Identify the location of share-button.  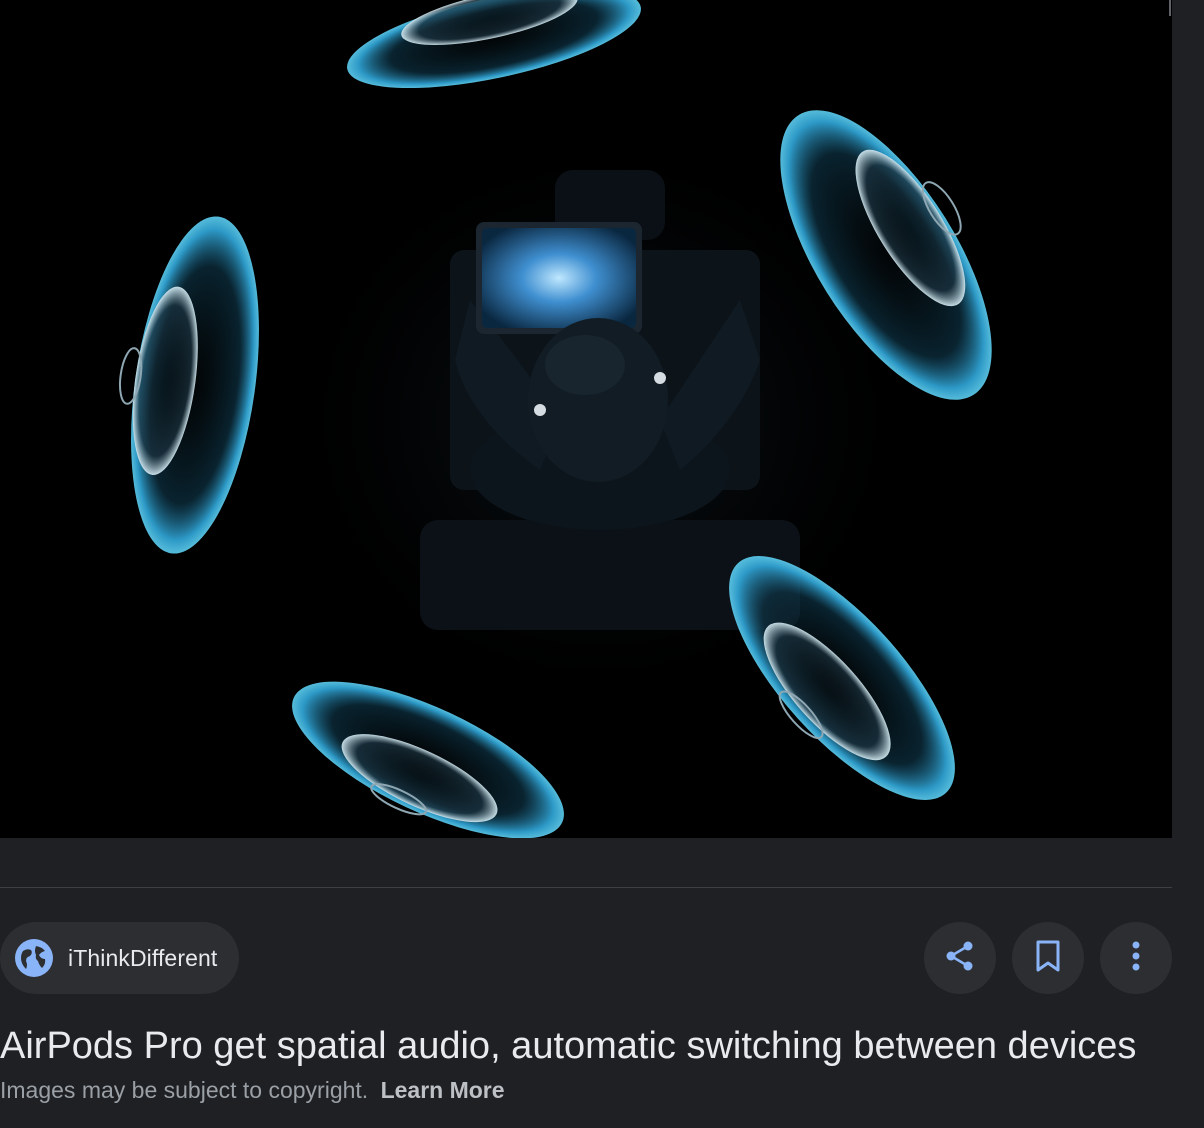
(960, 958).